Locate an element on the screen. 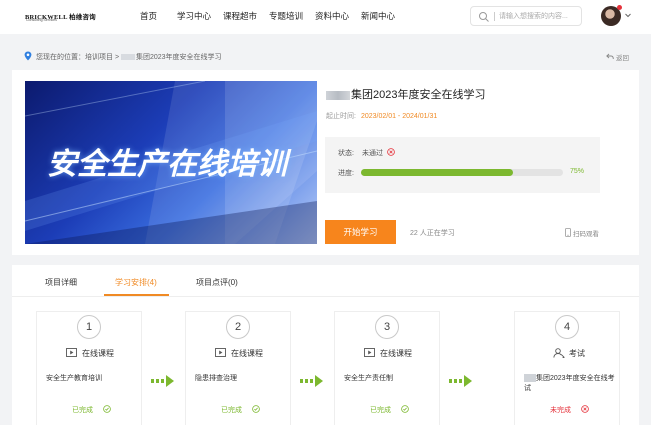 The width and height of the screenshot is (651, 425). avatar is located at coordinates (611, 15).